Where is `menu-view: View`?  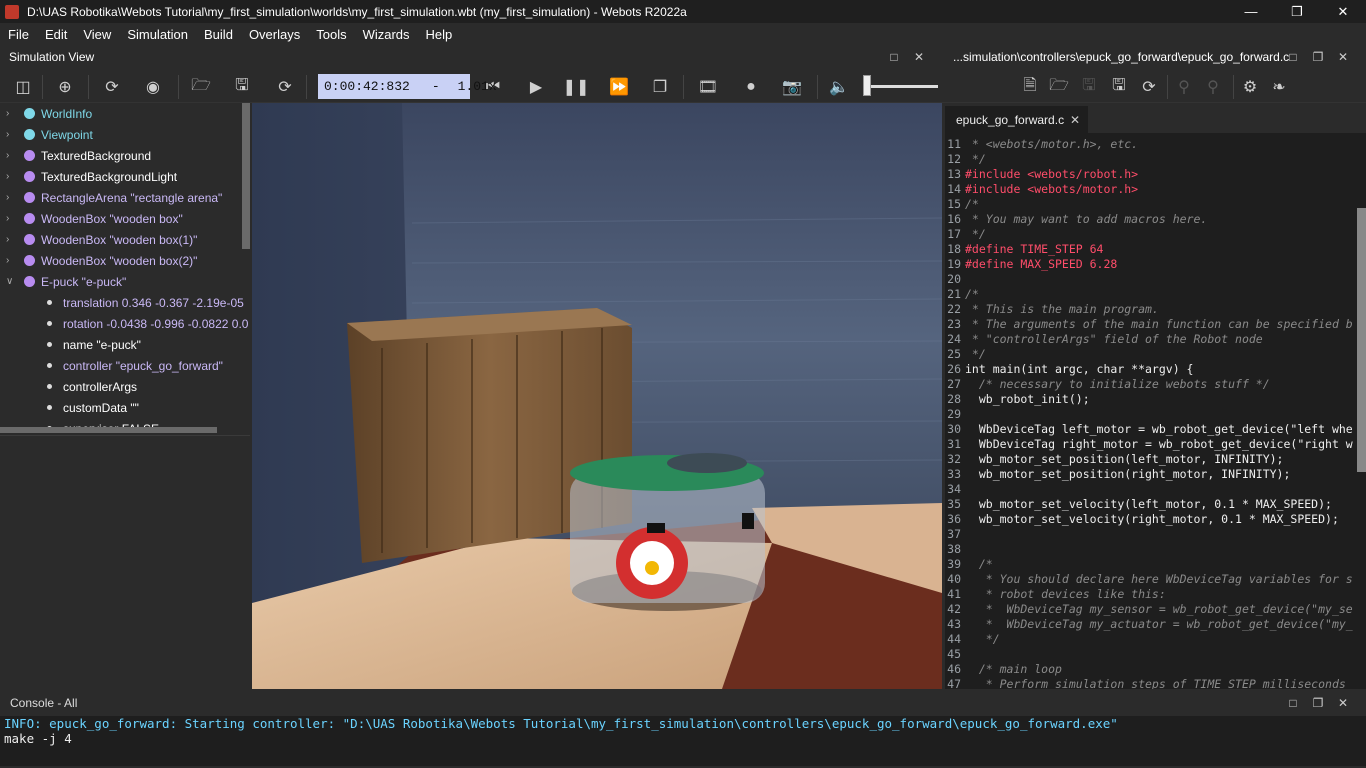
menu-view: View is located at coordinates (97, 34).